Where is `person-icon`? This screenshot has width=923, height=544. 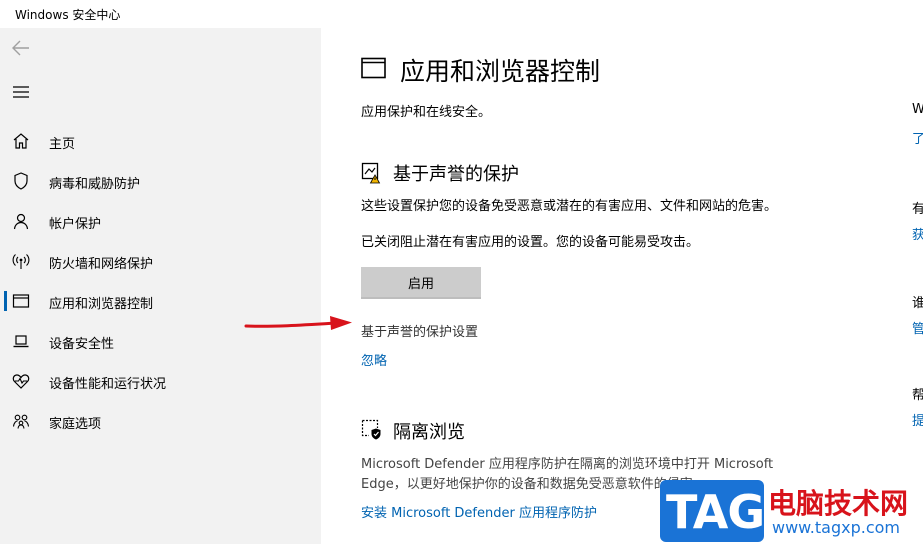
person-icon is located at coordinates (21, 221).